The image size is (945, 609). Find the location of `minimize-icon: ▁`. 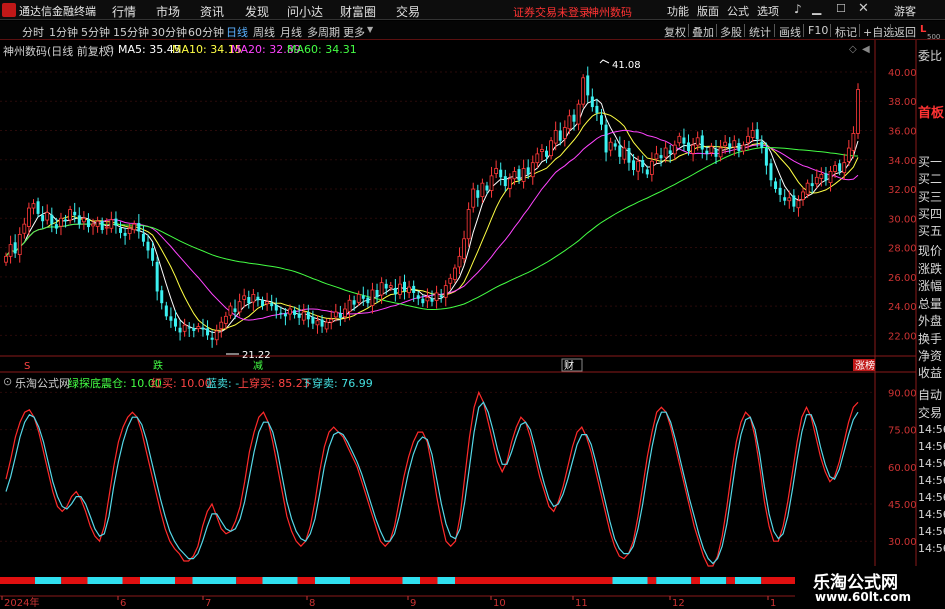

minimize-icon: ▁ is located at coordinates (816, 8).